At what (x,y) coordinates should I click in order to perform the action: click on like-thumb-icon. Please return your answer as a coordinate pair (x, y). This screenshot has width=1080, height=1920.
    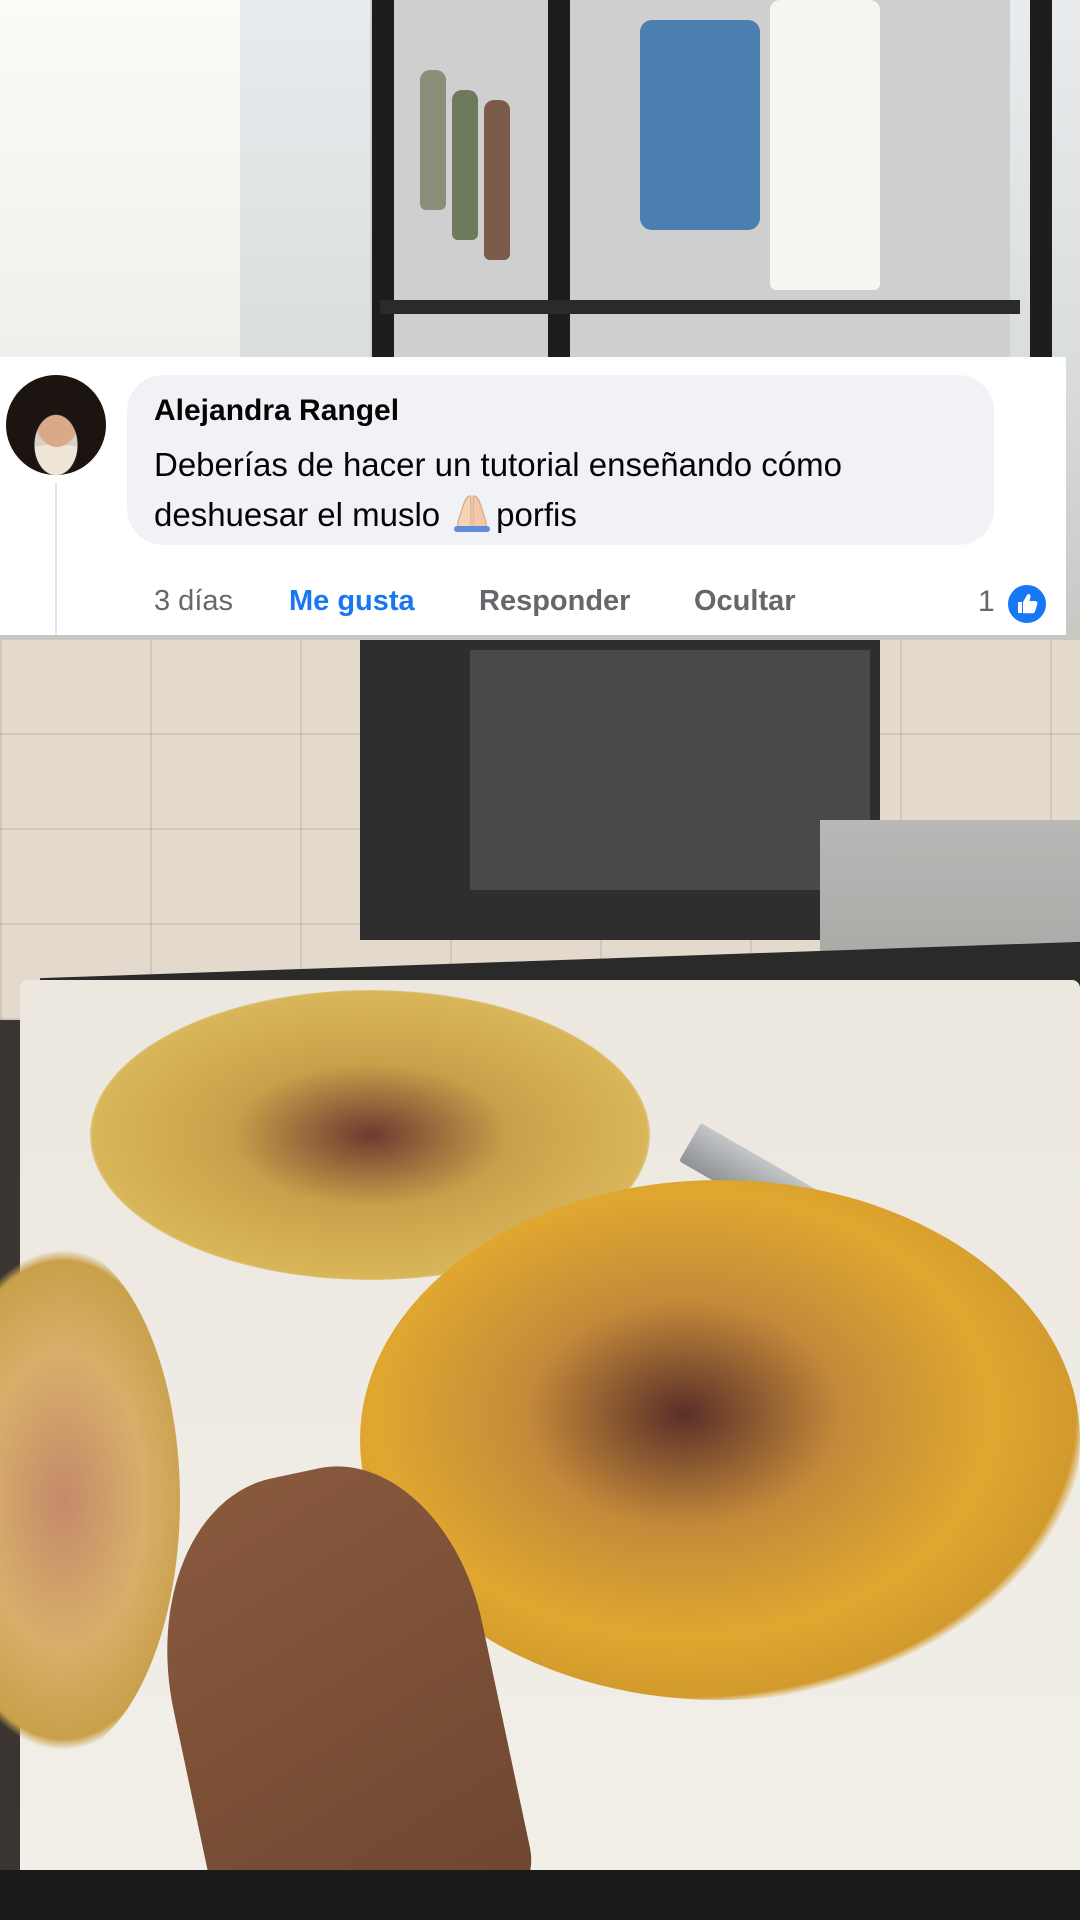
    Looking at the image, I should click on (1027, 604).